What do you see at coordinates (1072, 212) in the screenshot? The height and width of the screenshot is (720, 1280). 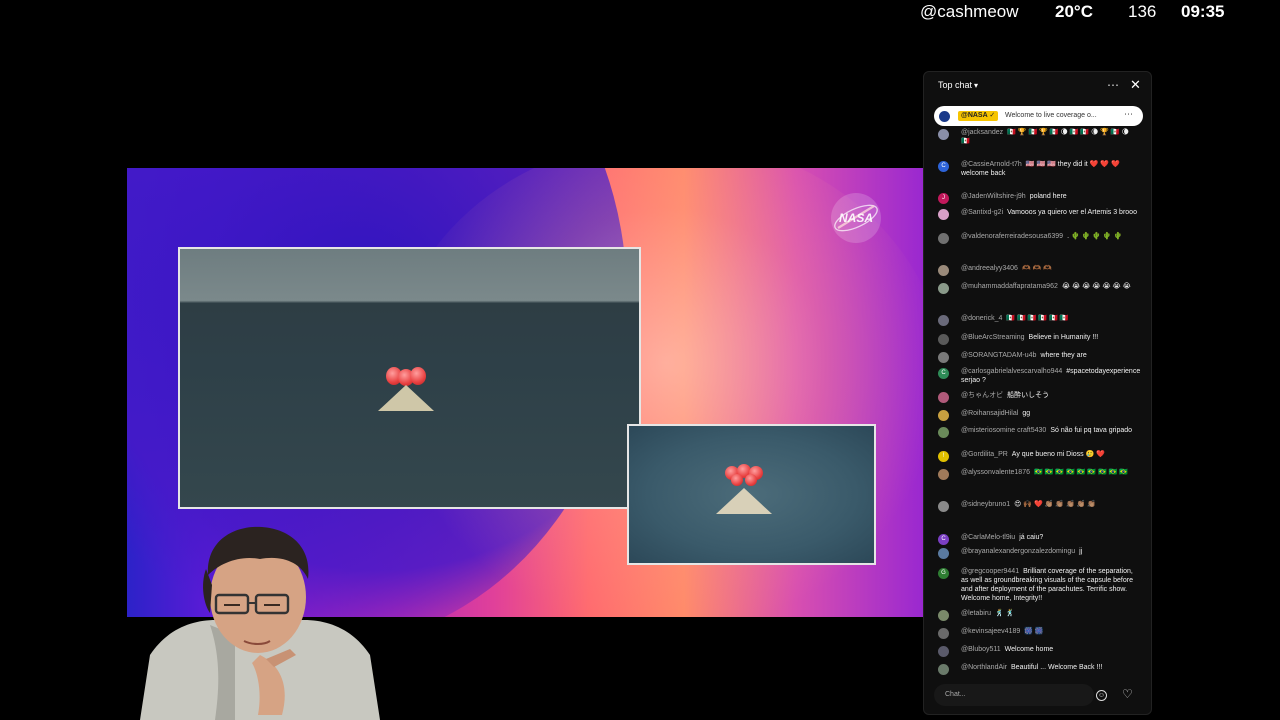 I see `chat-message-text: Vamooos ya quiero ver el Artemis 3 brooo` at bounding box center [1072, 212].